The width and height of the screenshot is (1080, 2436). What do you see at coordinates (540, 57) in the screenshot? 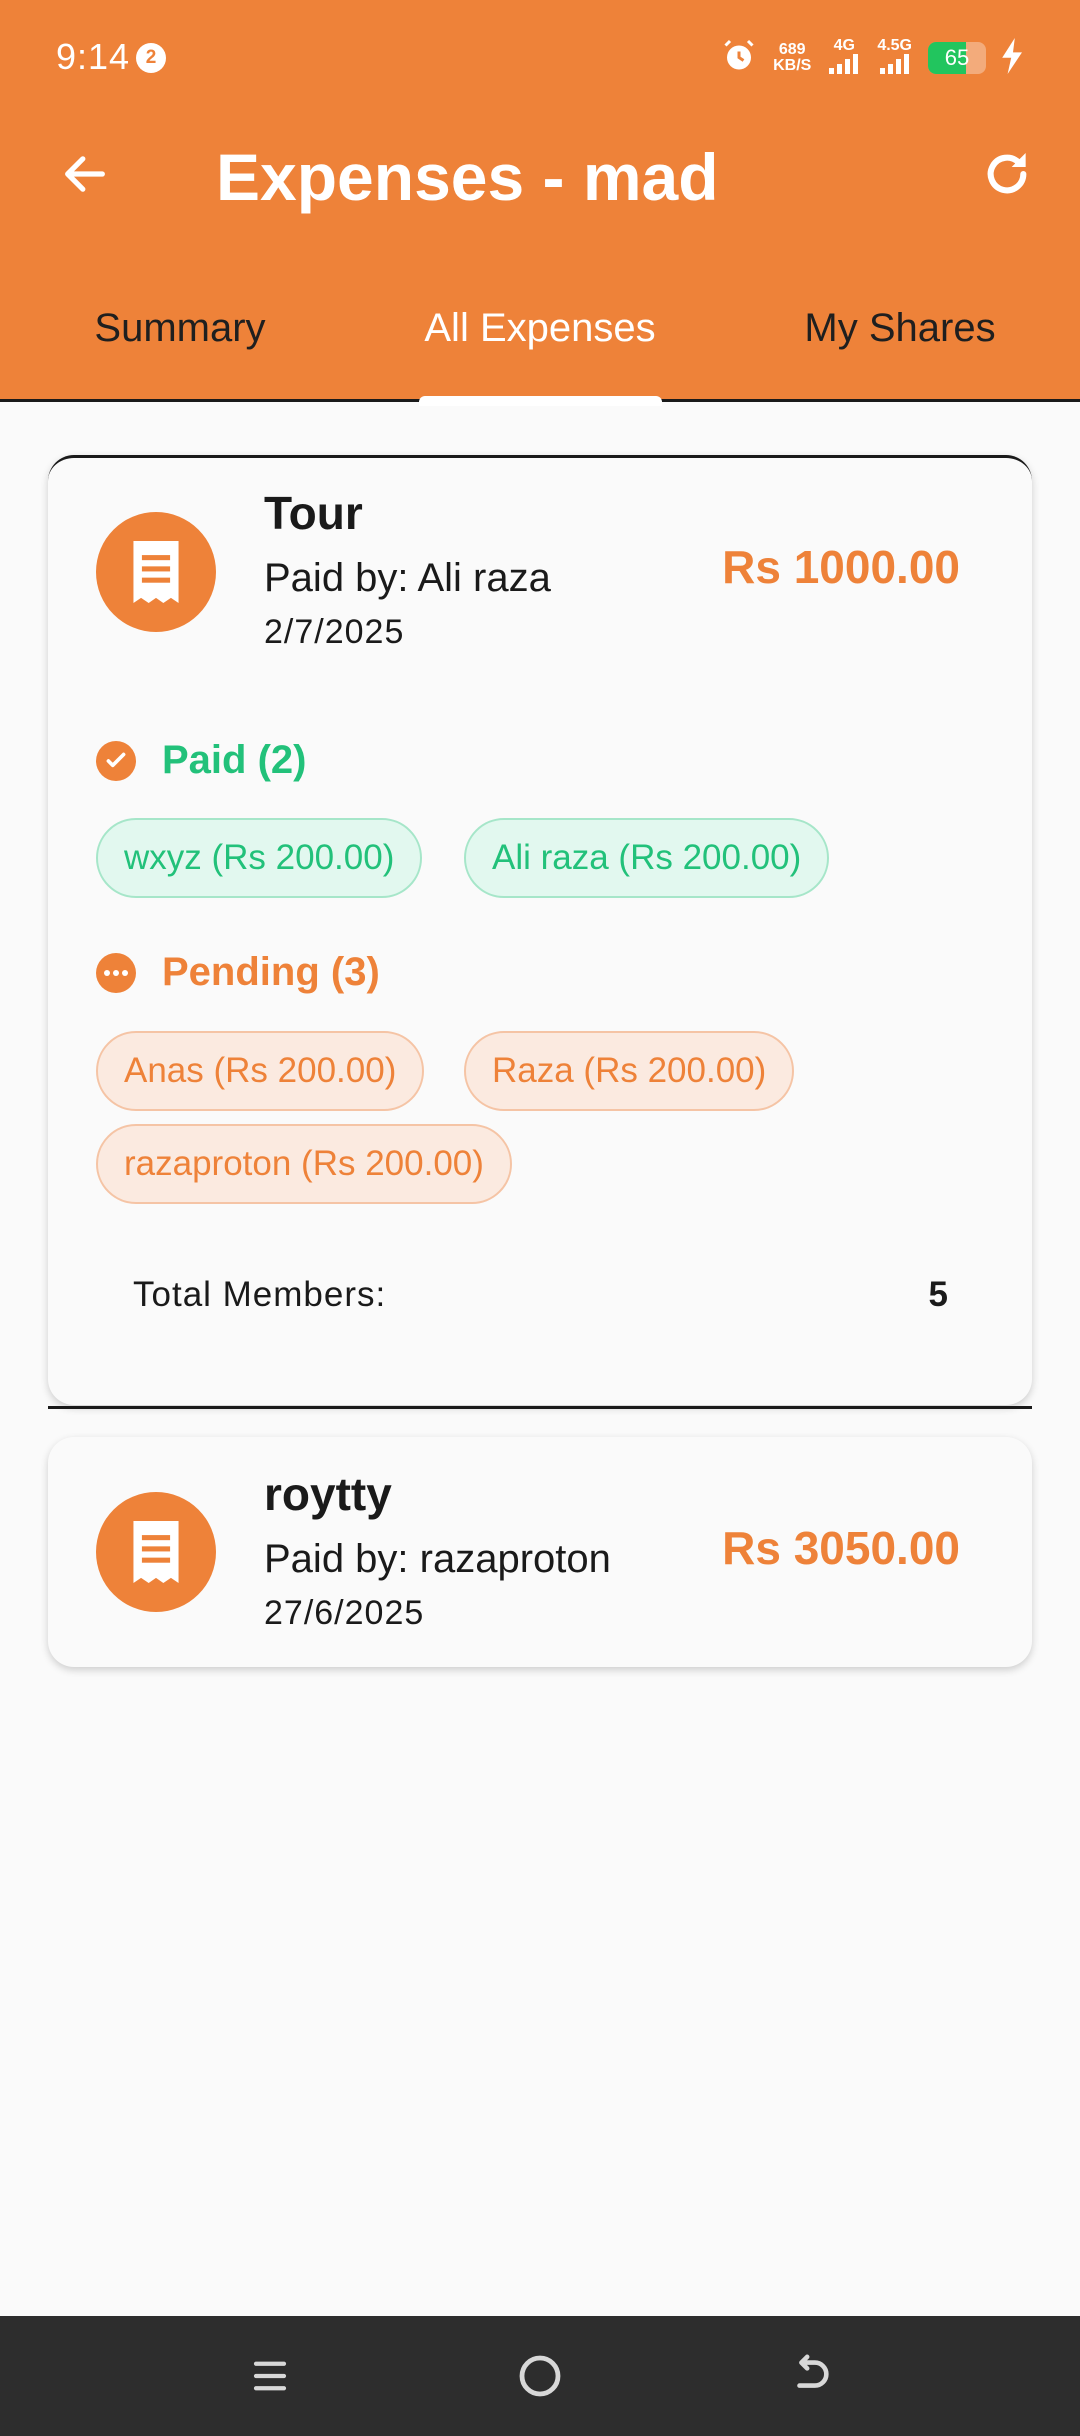
I see `status-bar: 9:14 2 689 KB/S 4G 4.5G 65` at bounding box center [540, 57].